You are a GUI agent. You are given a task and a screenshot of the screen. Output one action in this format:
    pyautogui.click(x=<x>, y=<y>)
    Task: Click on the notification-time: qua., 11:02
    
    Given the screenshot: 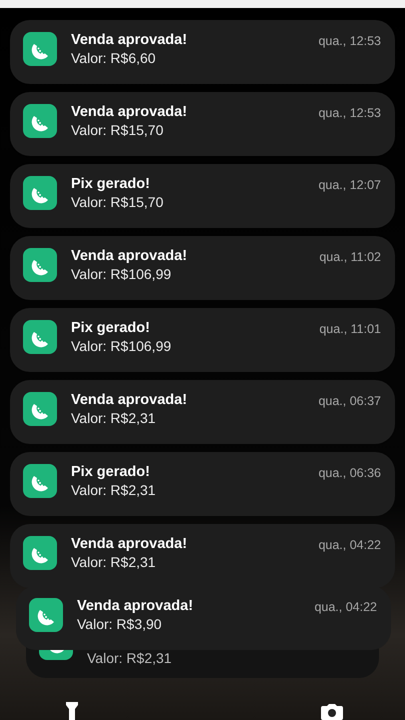 What is the action you would take?
    pyautogui.click(x=350, y=256)
    